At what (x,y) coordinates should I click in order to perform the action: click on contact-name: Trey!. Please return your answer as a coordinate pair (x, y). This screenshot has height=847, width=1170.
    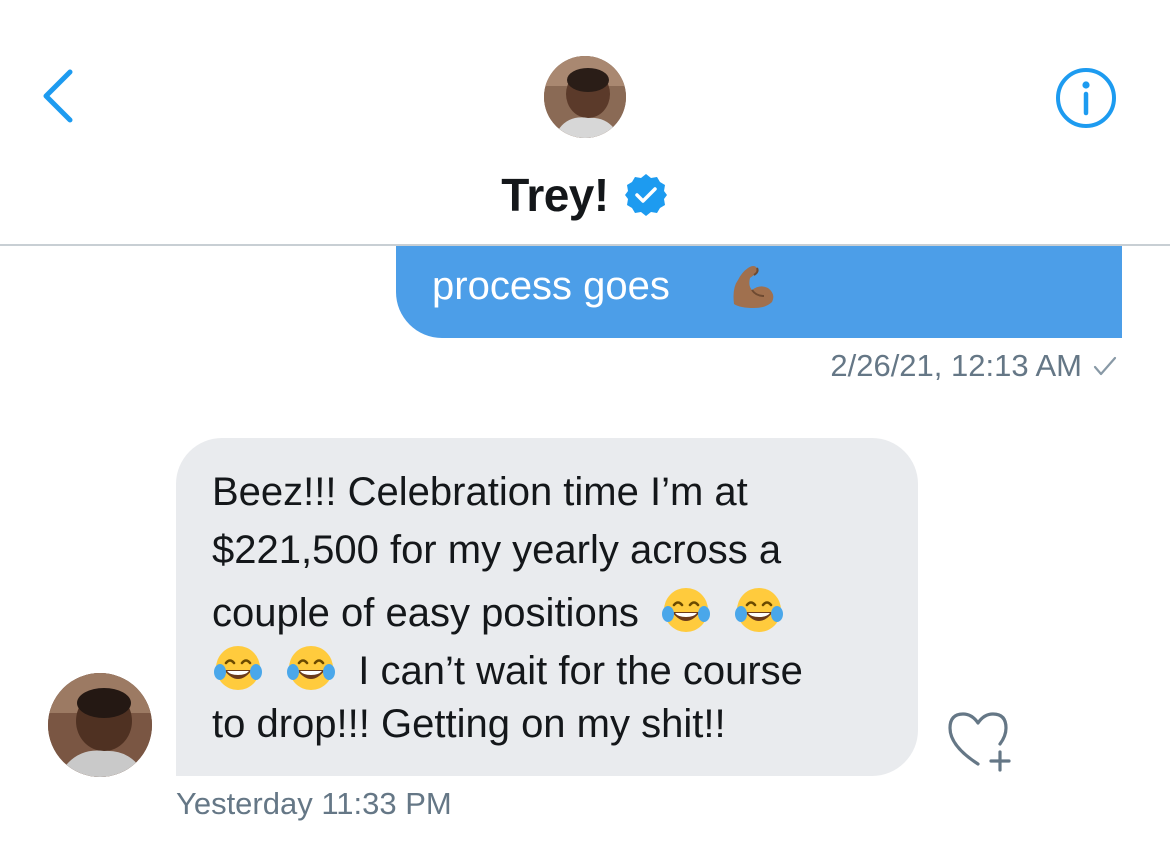
    Looking at the image, I should click on (555, 195).